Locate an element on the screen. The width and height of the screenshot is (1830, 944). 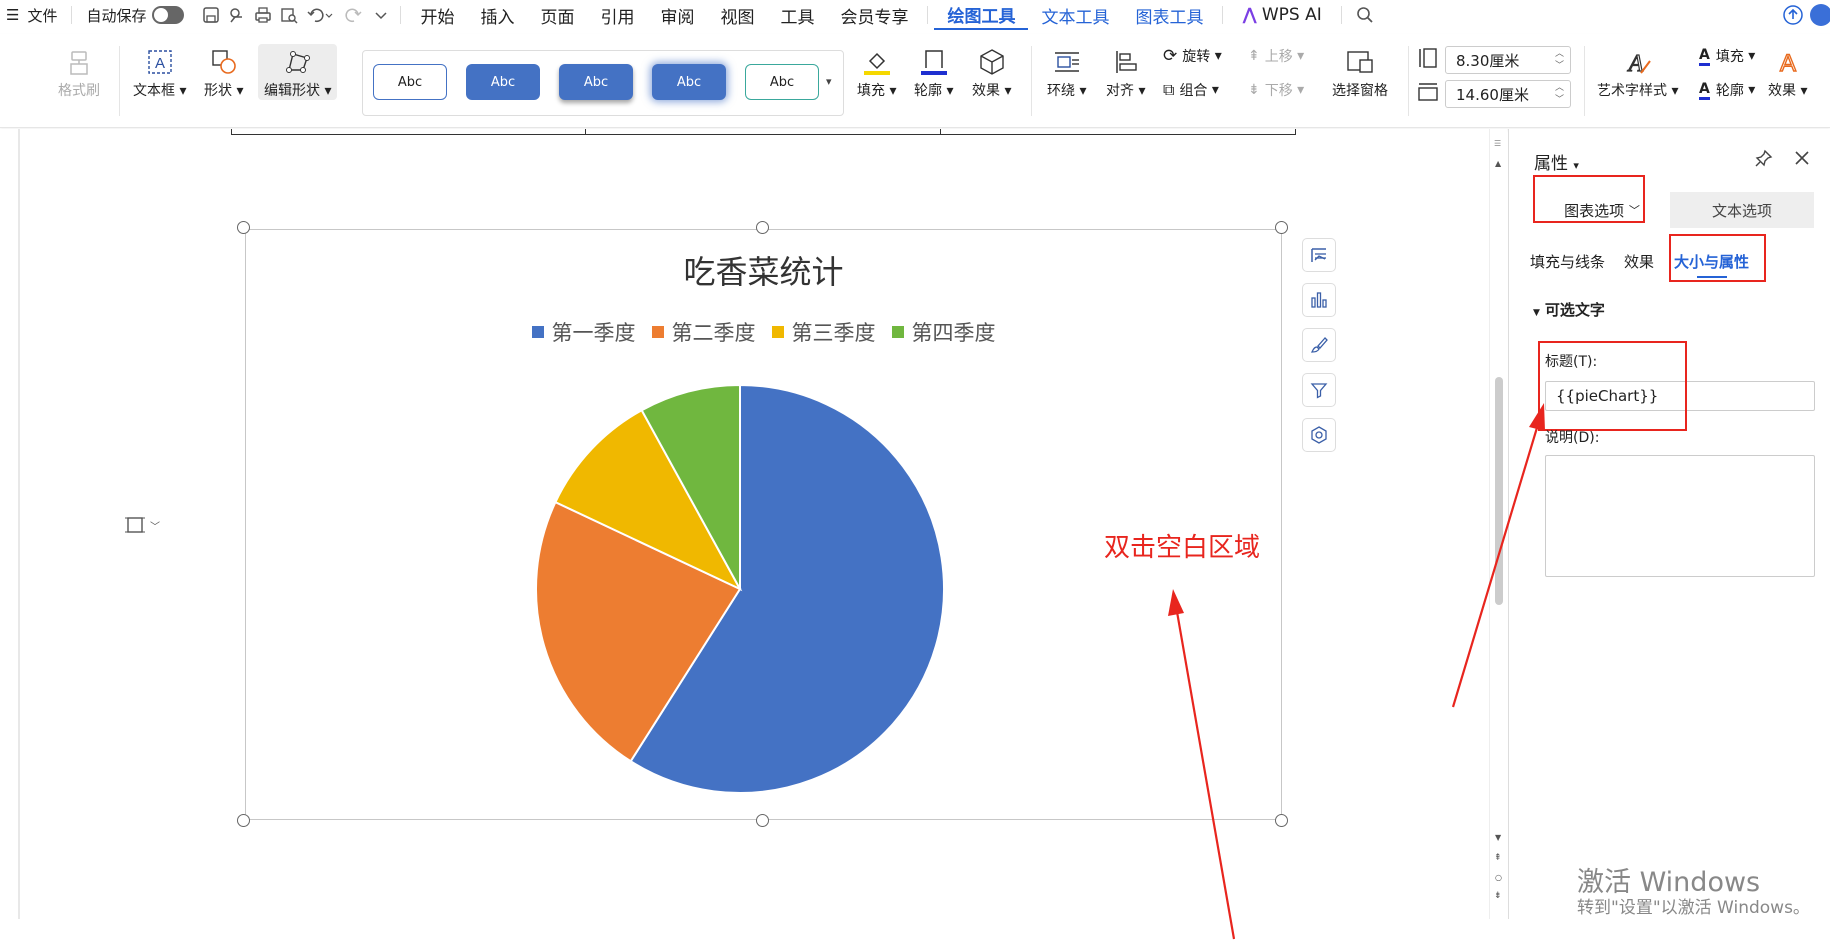
tab-insert: 插入 is located at coordinates (497, 15).